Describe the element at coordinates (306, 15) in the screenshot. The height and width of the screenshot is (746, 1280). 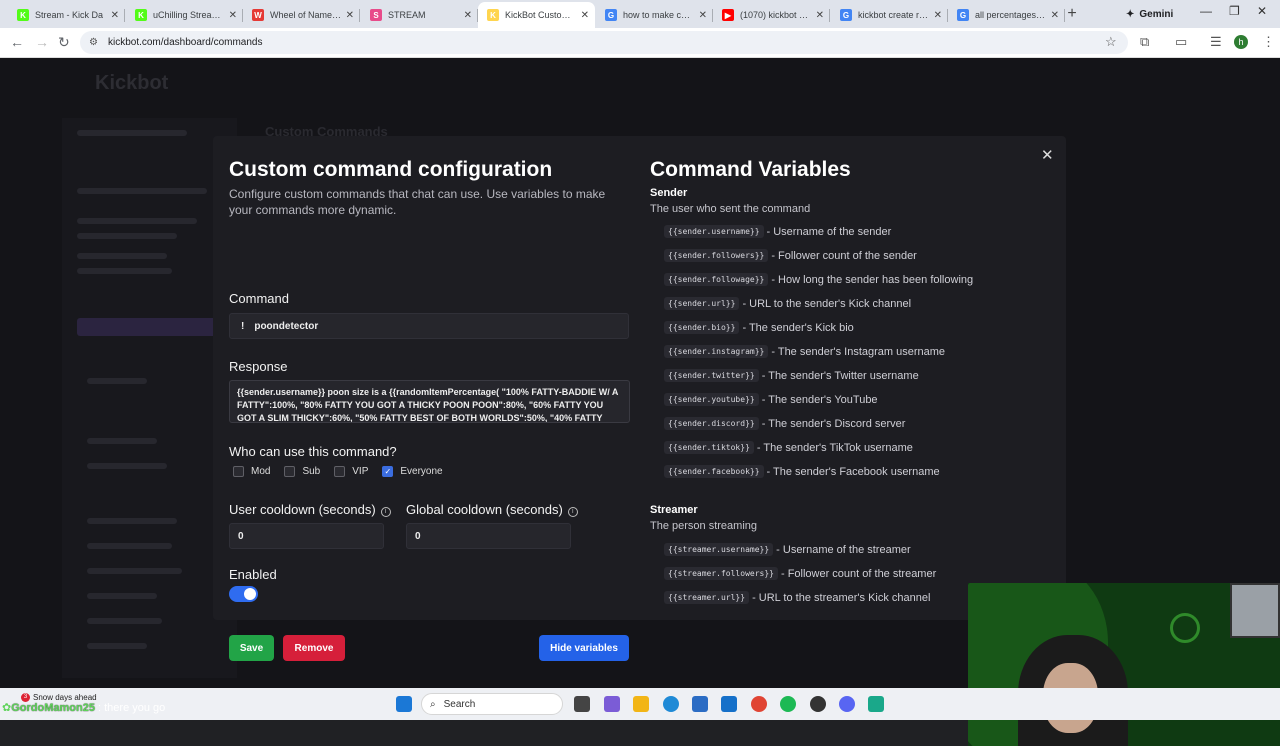
I see `tab-title: Wheel of Names | R` at that location.